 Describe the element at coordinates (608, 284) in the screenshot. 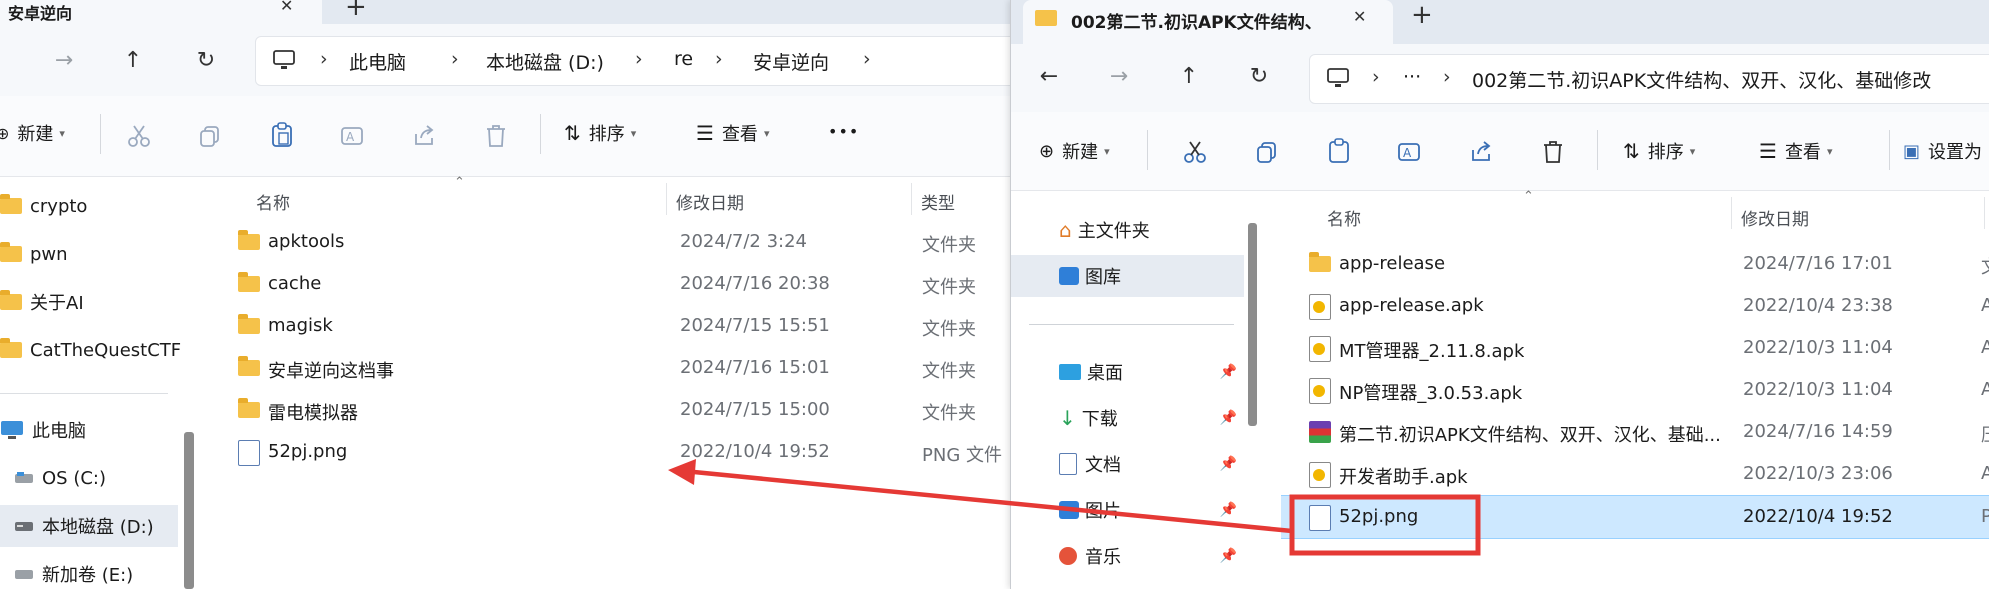

I see `table-row: cache 2024/7/16 20:38 文件夹` at that location.